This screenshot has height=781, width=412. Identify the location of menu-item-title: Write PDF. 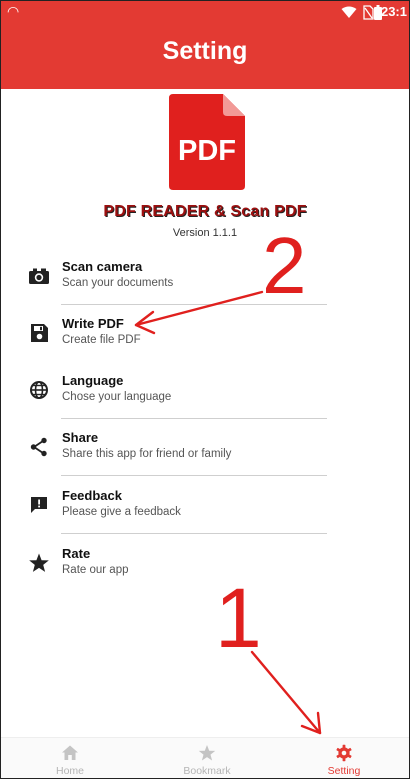
(93, 323).